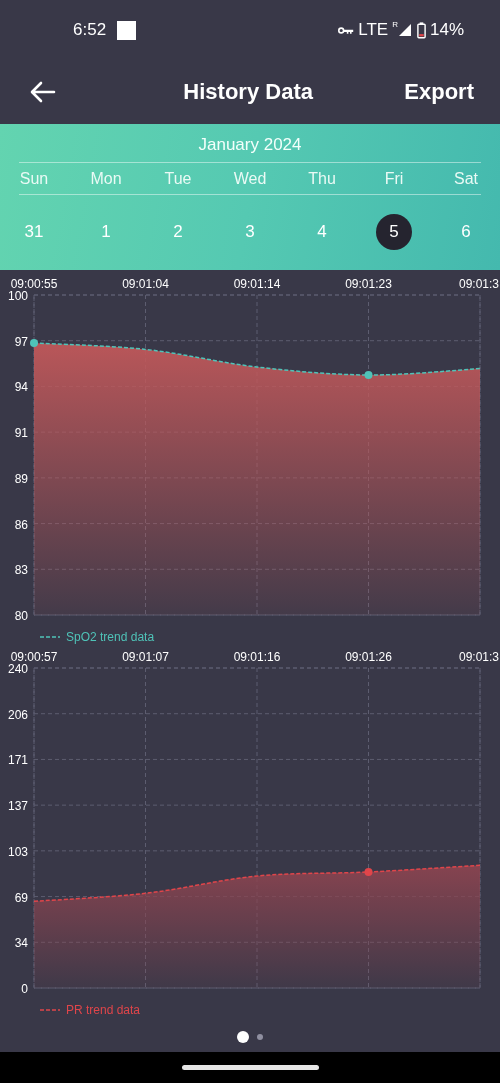  I want to click on y-tick-label: 137, so click(17, 806).